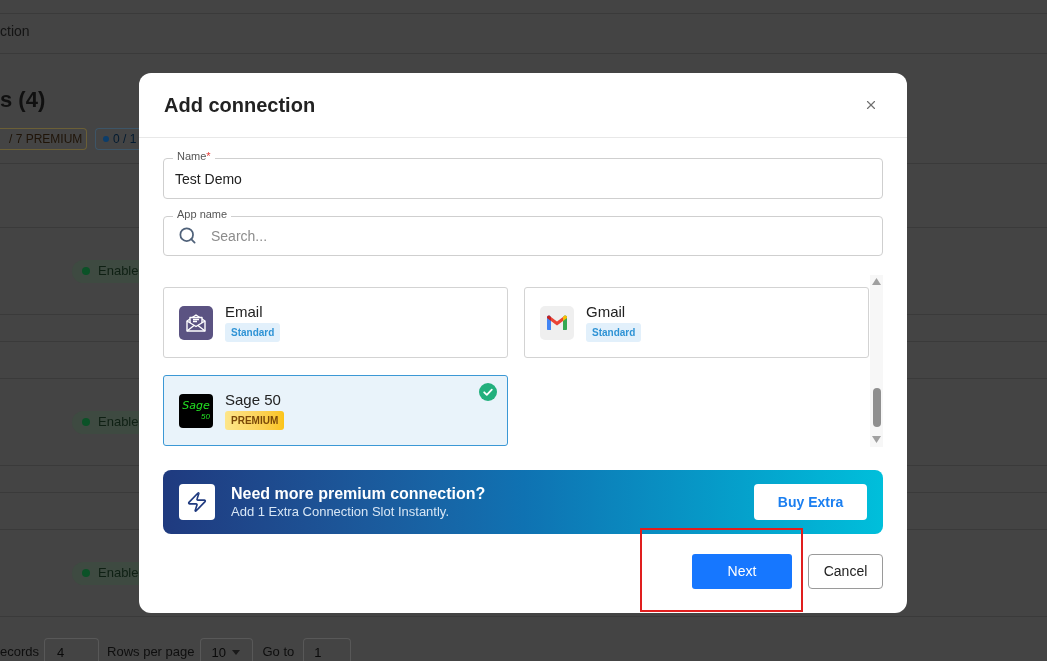 The image size is (1047, 661). I want to click on app-card: Sage 50 Sage 50 PREMIUM, so click(335, 410).